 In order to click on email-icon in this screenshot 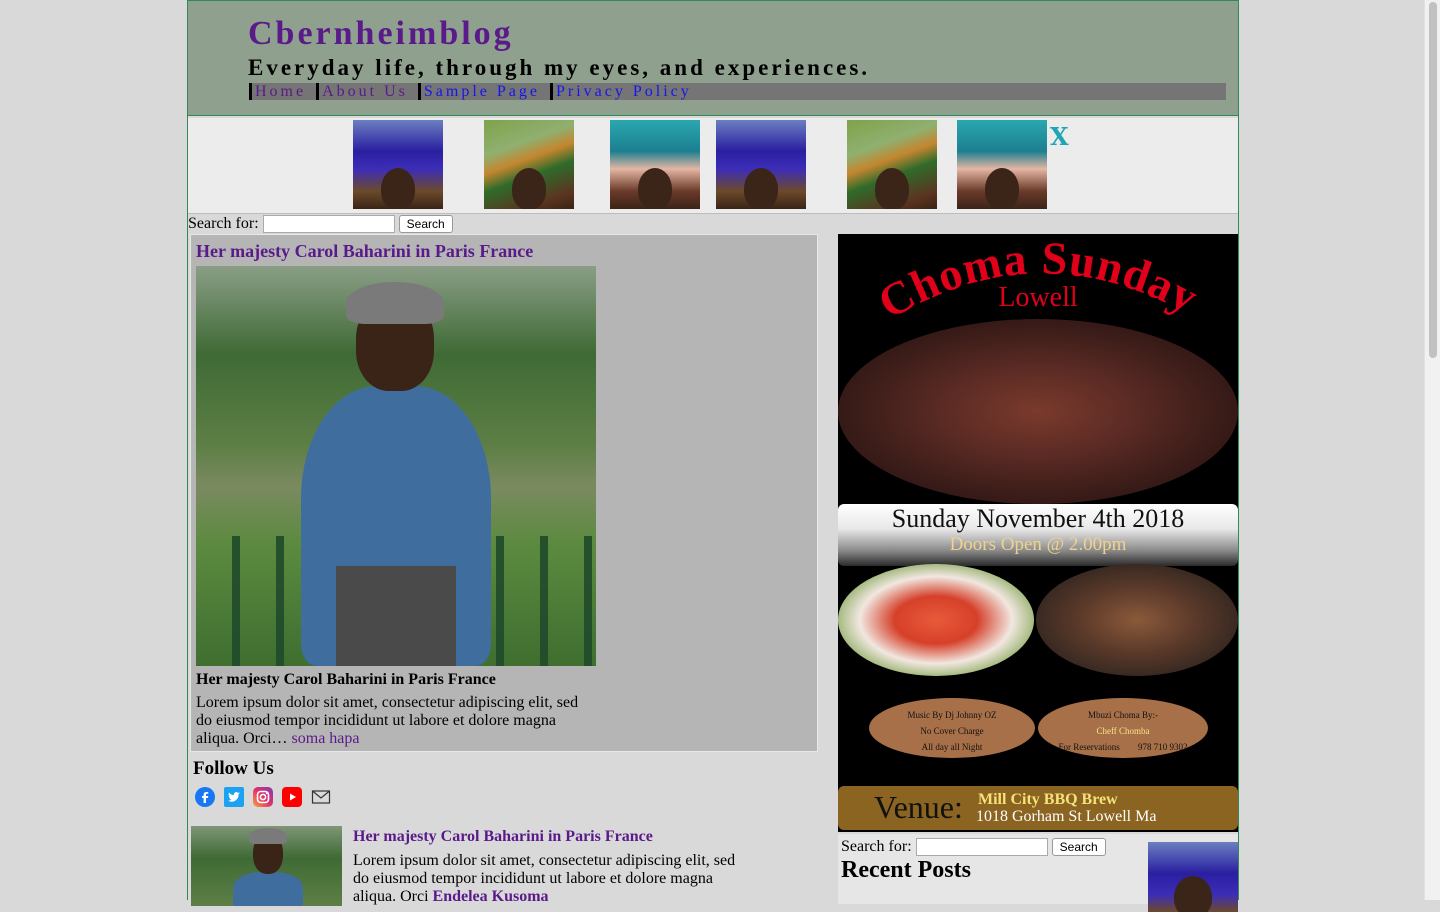, I will do `click(321, 797)`.